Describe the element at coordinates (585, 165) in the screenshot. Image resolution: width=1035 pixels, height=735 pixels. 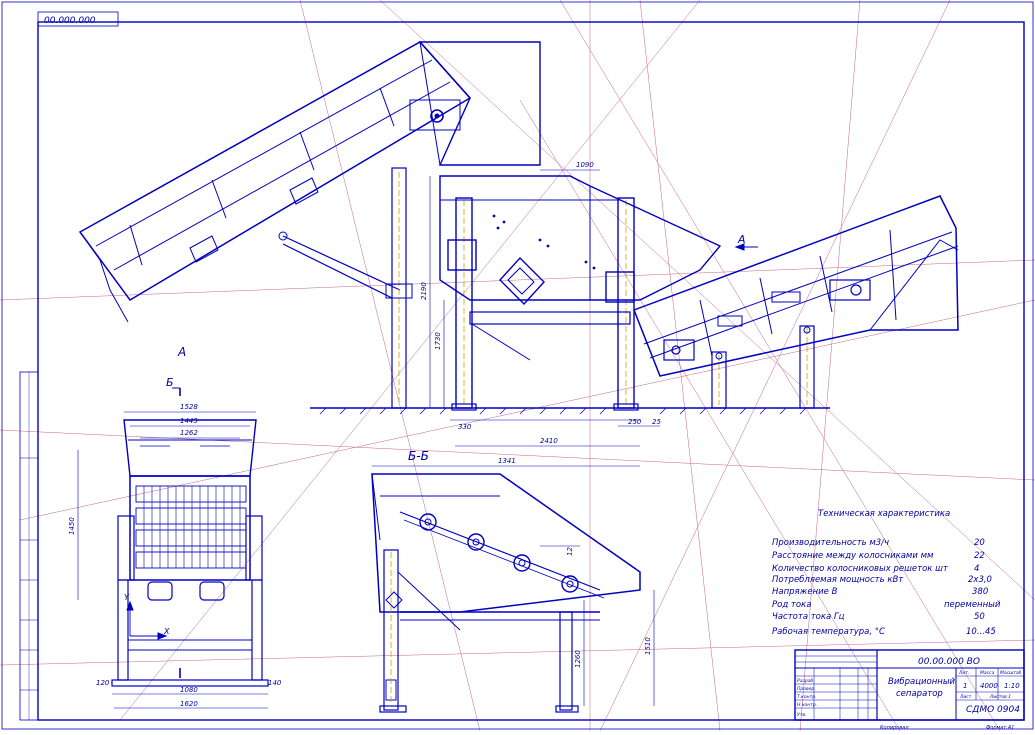
I see `dim-1090: 1090` at that location.